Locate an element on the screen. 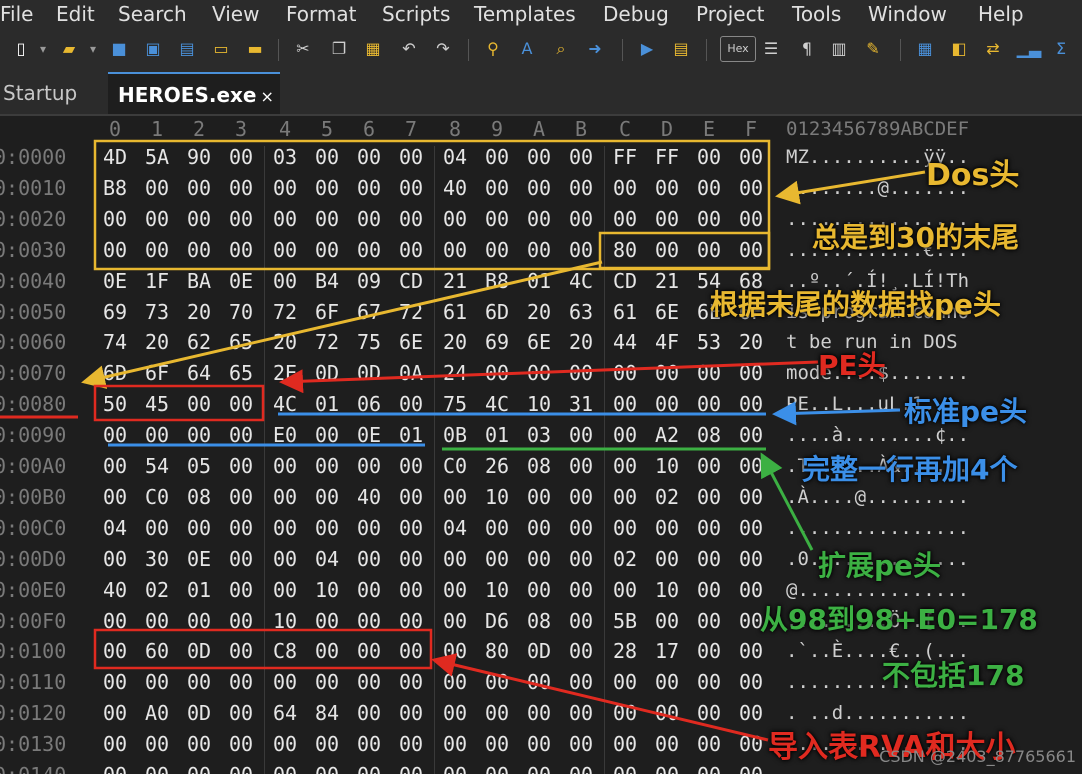 The image size is (1082, 774). hex-byte: 61 is located at coordinates (455, 312).